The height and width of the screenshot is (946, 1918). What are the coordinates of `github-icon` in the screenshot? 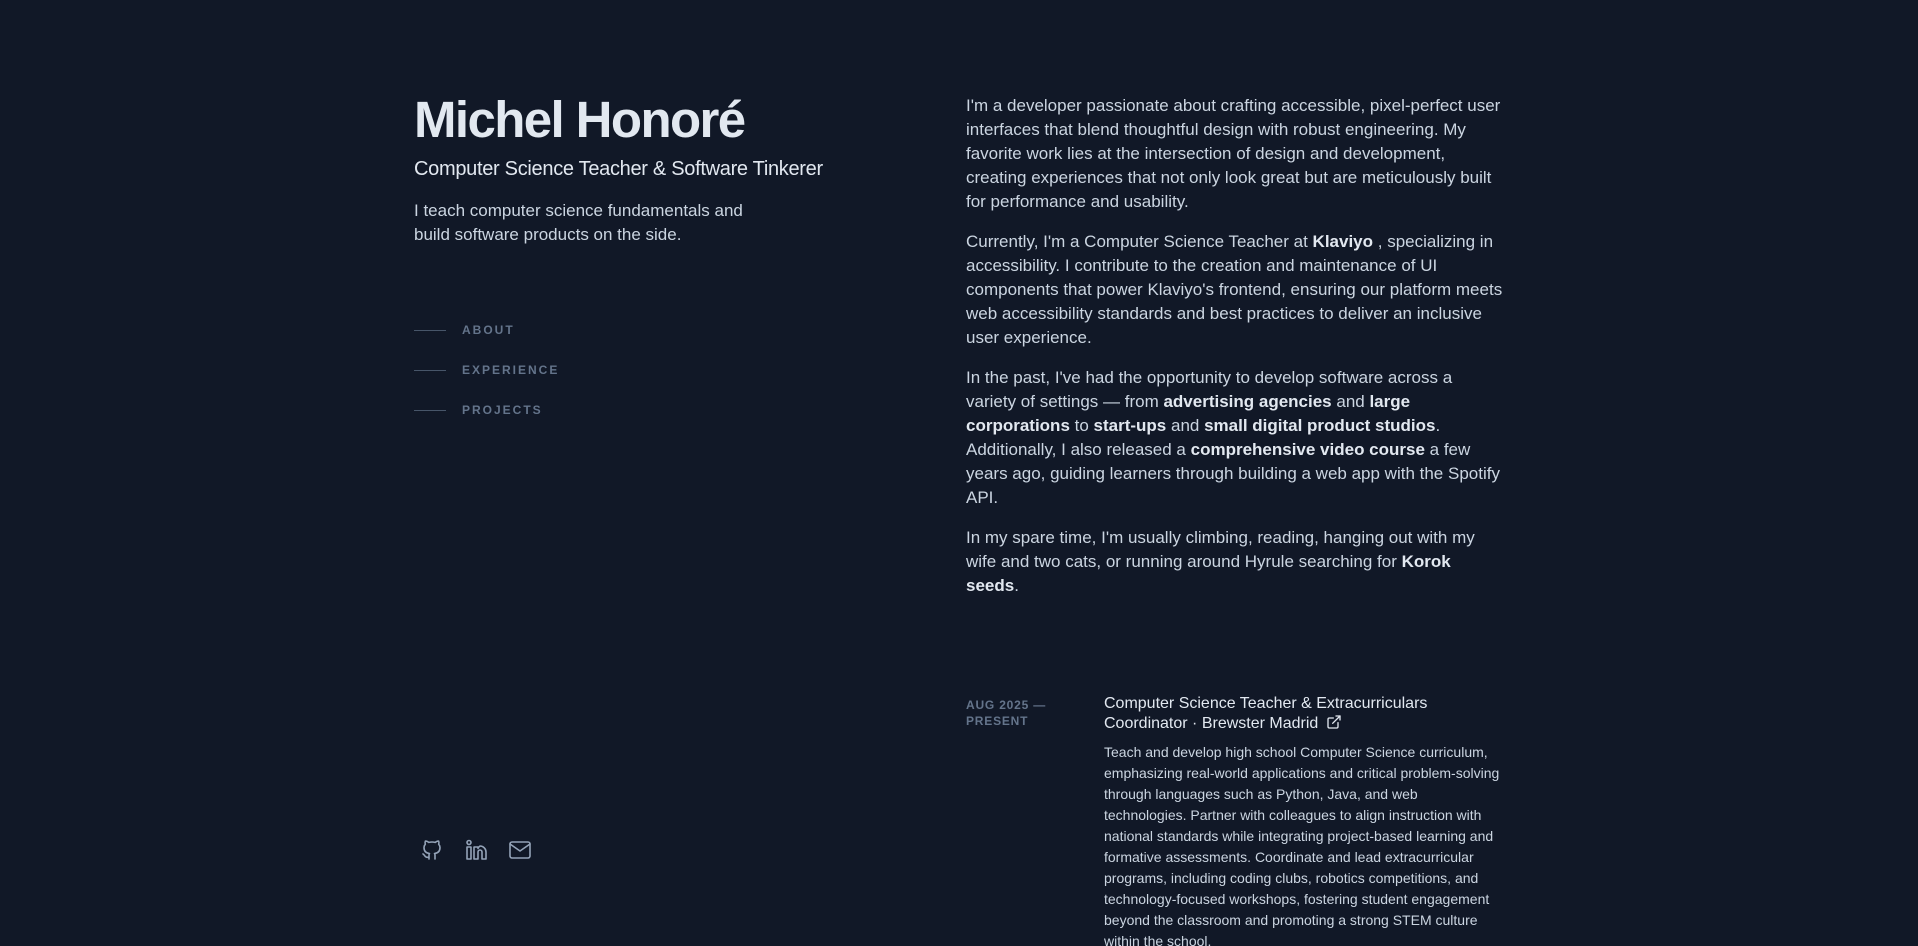 It's located at (431, 850).